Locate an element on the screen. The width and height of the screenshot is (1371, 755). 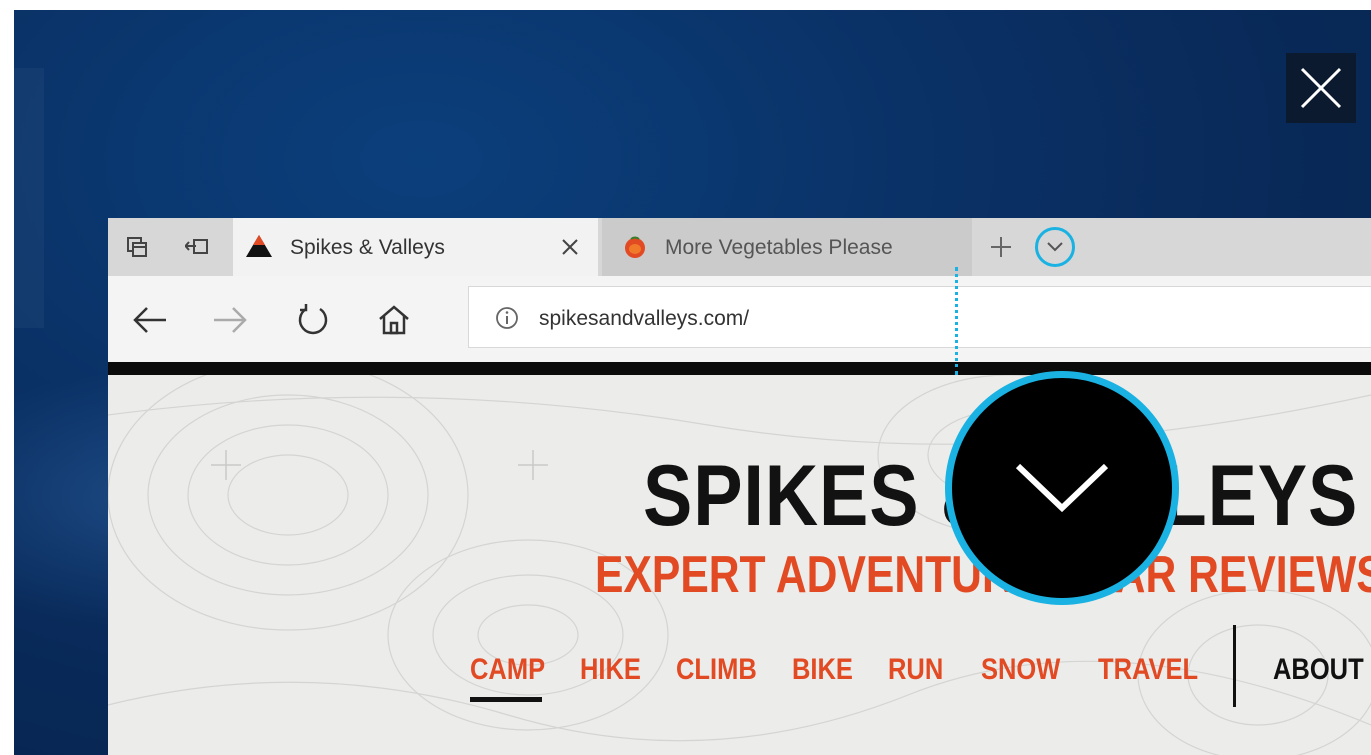
spikes-logo-icon is located at coordinates (259, 246).